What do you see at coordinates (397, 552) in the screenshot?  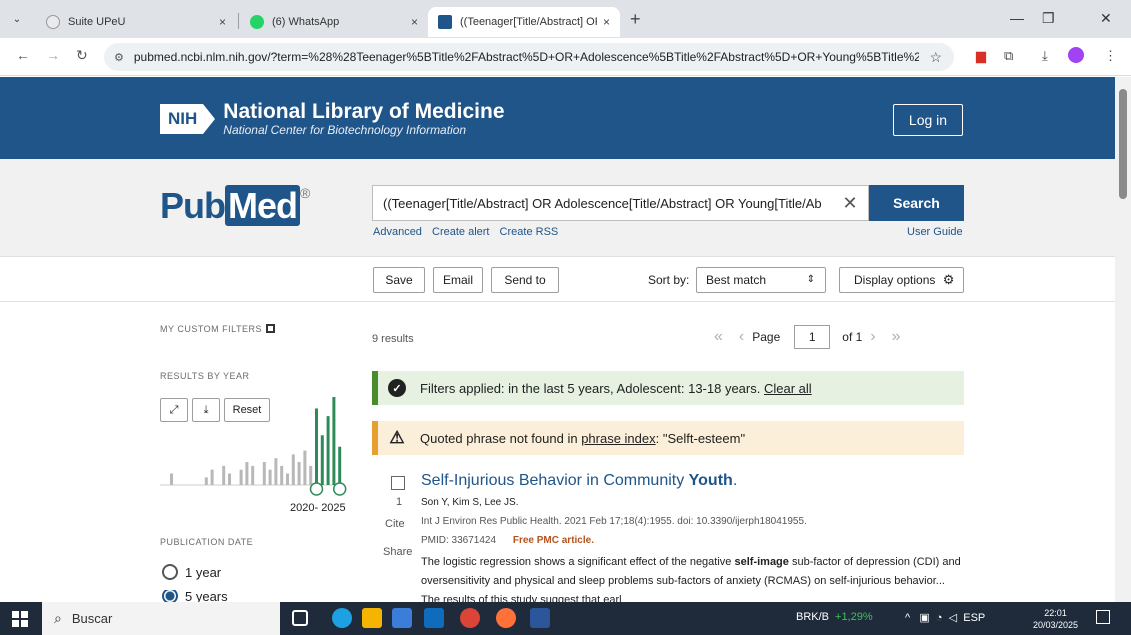 I see `share-button: Share` at bounding box center [397, 552].